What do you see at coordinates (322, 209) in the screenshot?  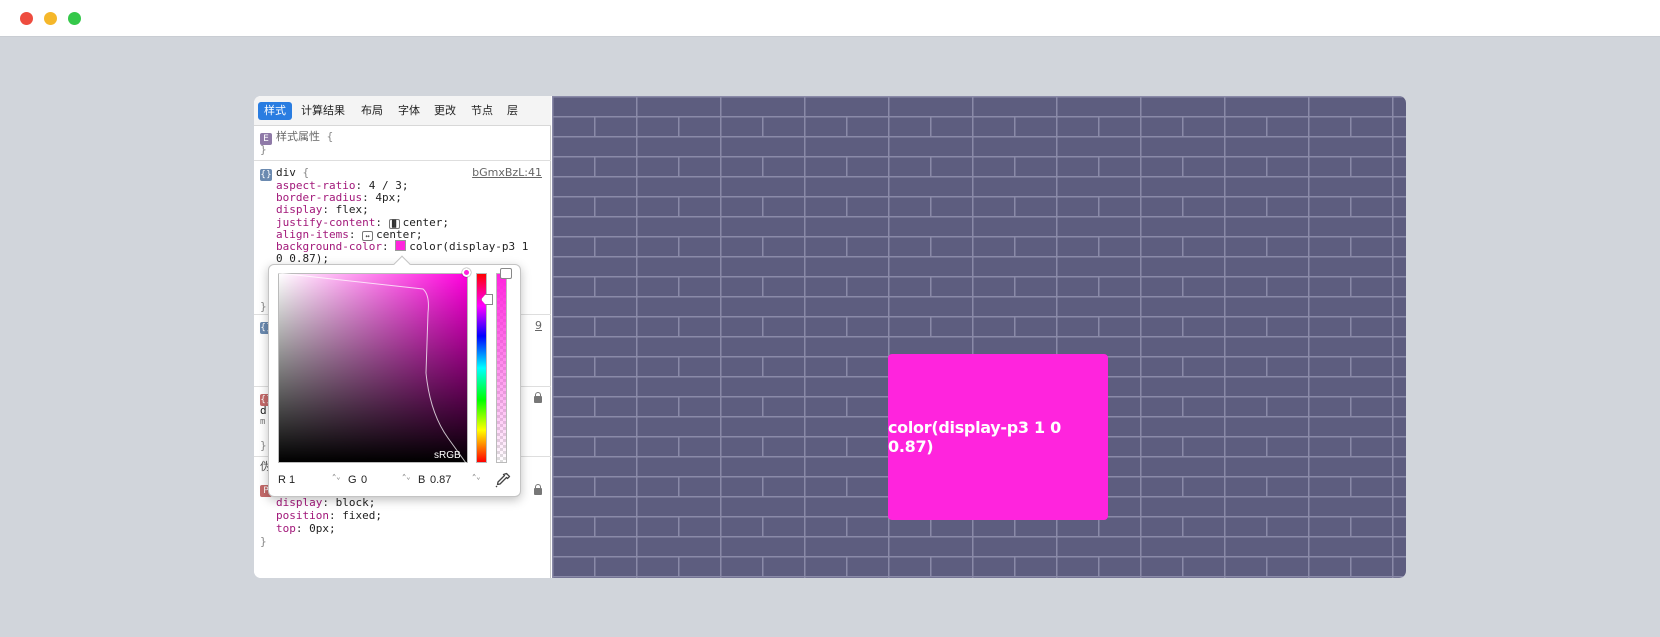 I see `css-property-row: display: flex;` at bounding box center [322, 209].